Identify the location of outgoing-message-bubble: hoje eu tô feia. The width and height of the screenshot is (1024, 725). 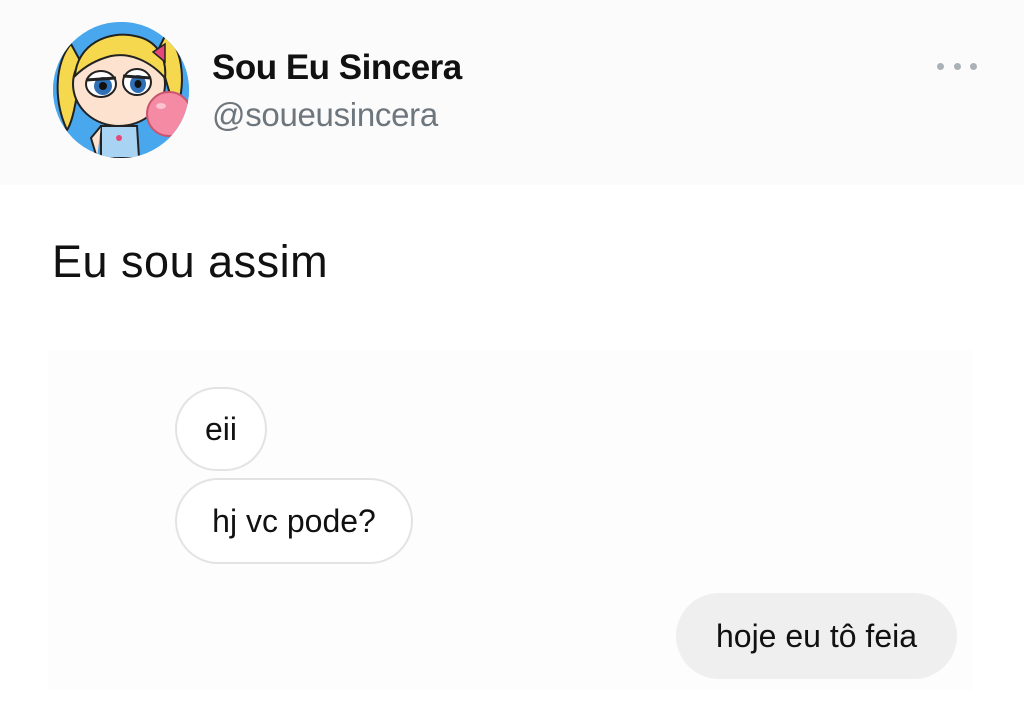
(816, 636).